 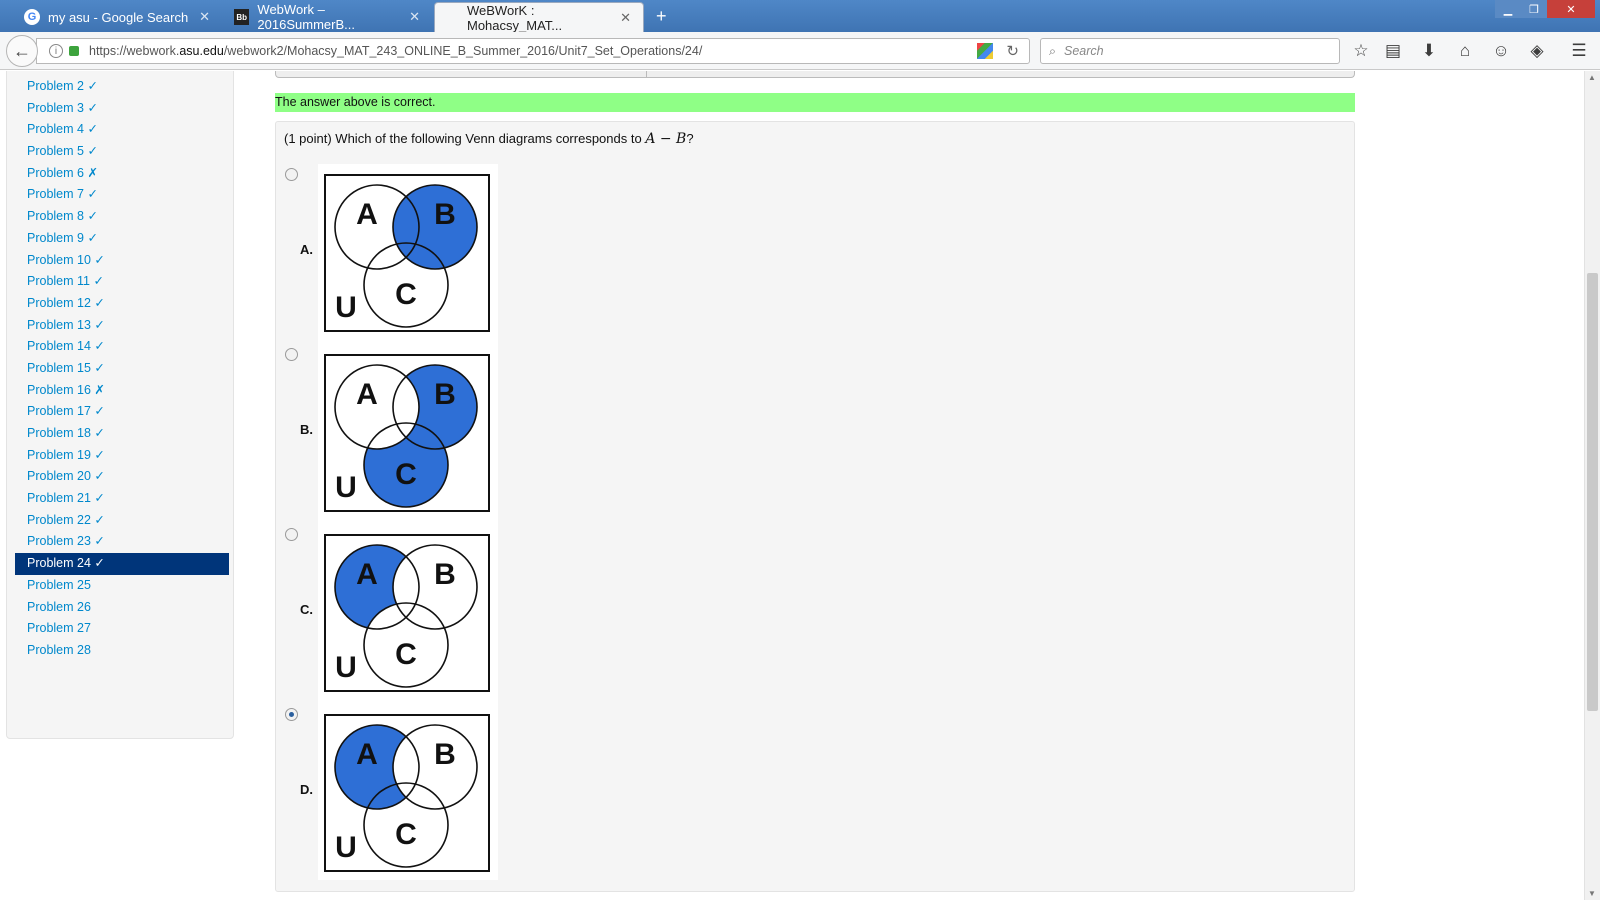 I want to click on tab-webwork: WeBWorK : Mohacsy_MAT... ✕, so click(x=539, y=17).